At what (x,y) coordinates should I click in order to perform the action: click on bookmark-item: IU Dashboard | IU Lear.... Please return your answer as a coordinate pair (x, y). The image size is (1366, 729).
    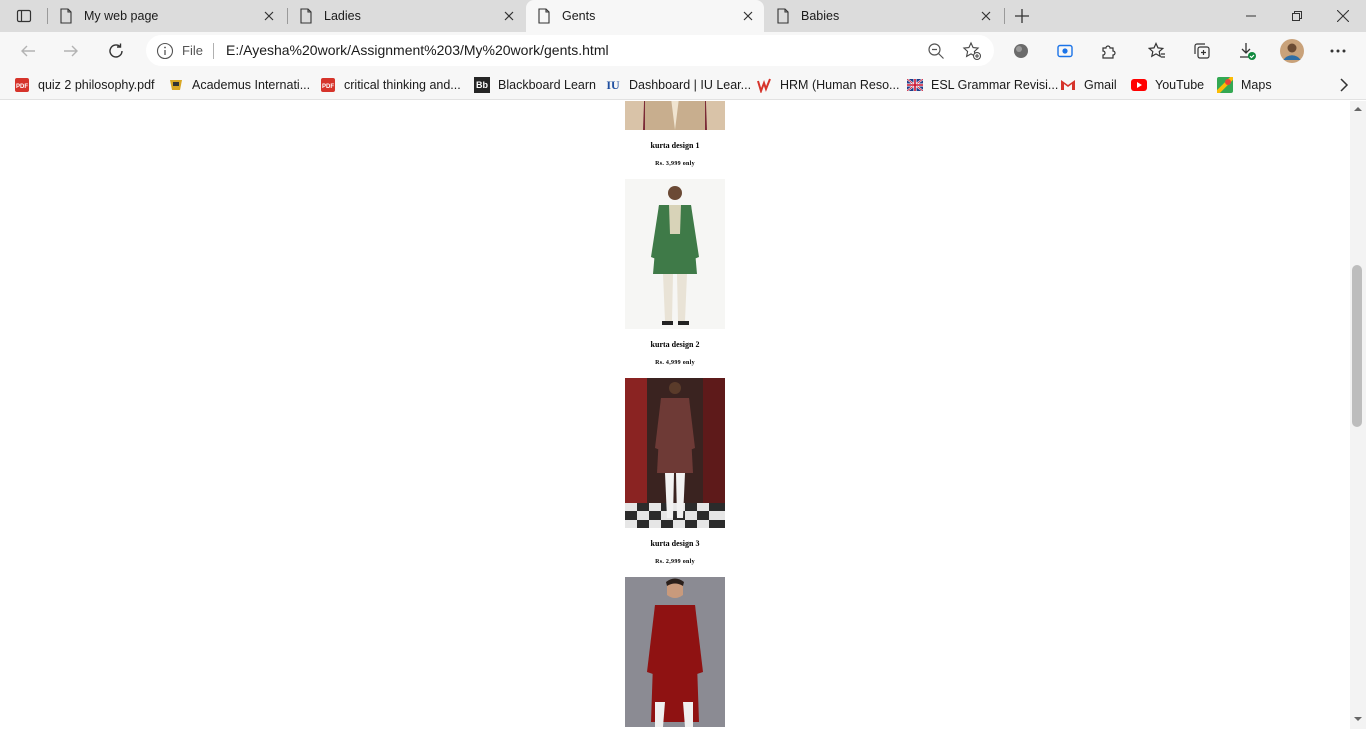
    Looking at the image, I should click on (678, 85).